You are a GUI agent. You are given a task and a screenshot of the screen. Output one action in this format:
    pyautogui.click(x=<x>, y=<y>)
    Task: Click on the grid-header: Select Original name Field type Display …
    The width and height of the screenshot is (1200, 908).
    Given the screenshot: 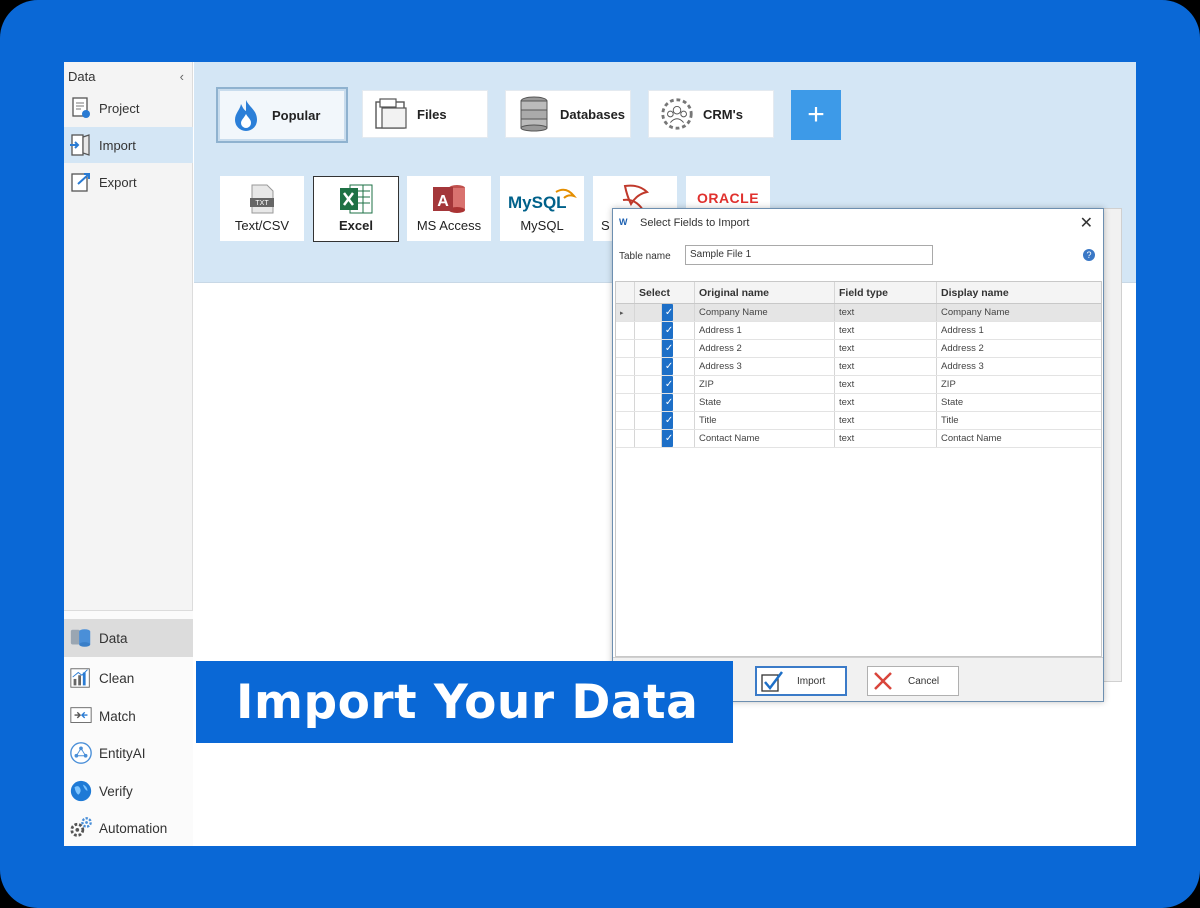 What is the action you would take?
    pyautogui.click(x=858, y=293)
    